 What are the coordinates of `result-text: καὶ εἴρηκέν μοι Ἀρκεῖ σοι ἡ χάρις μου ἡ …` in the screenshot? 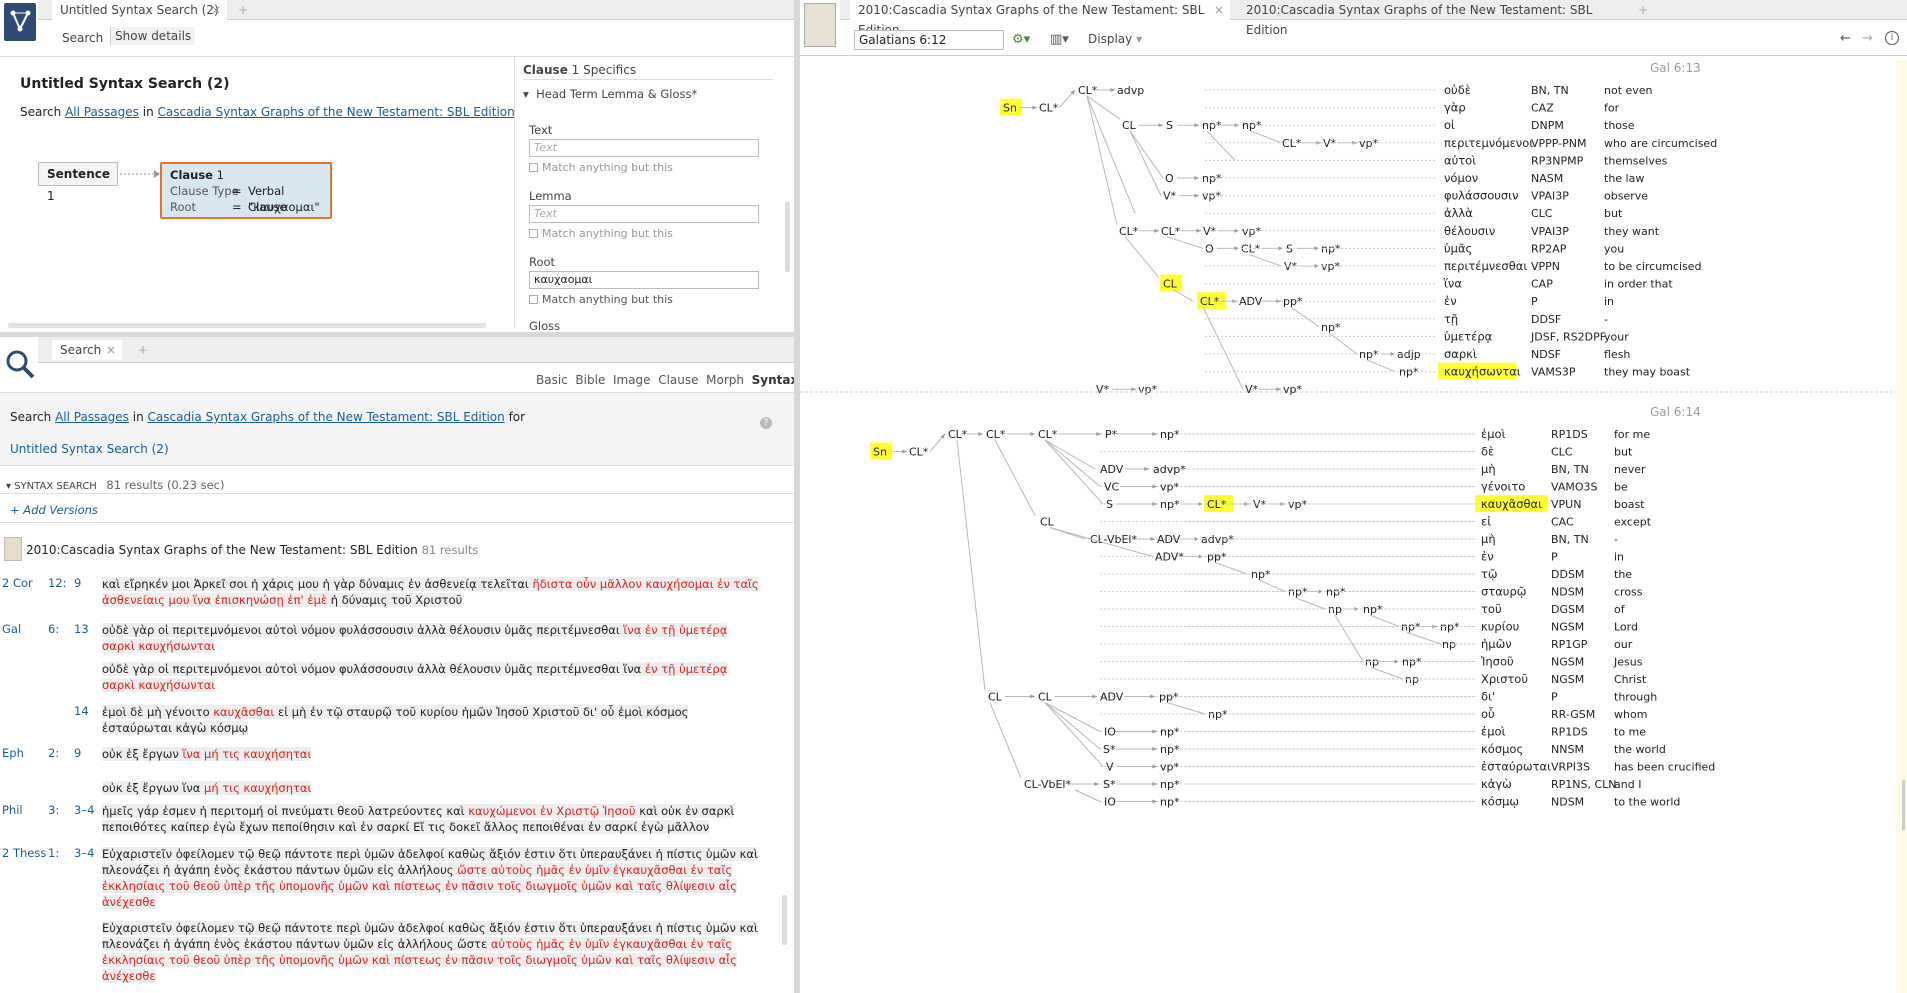 It's located at (432, 592).